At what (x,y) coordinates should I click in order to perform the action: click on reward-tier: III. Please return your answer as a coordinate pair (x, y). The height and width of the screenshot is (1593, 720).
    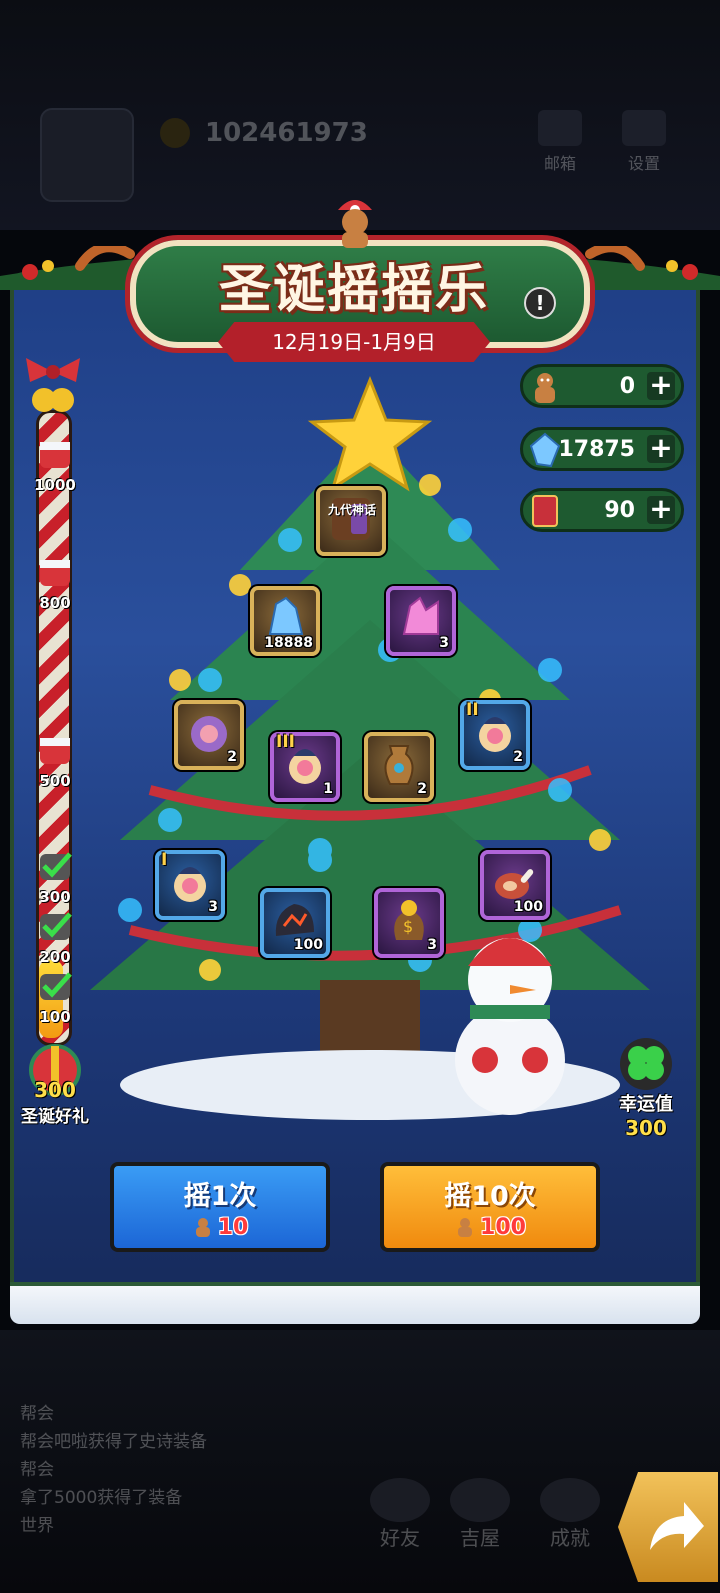
    Looking at the image, I should click on (285, 742).